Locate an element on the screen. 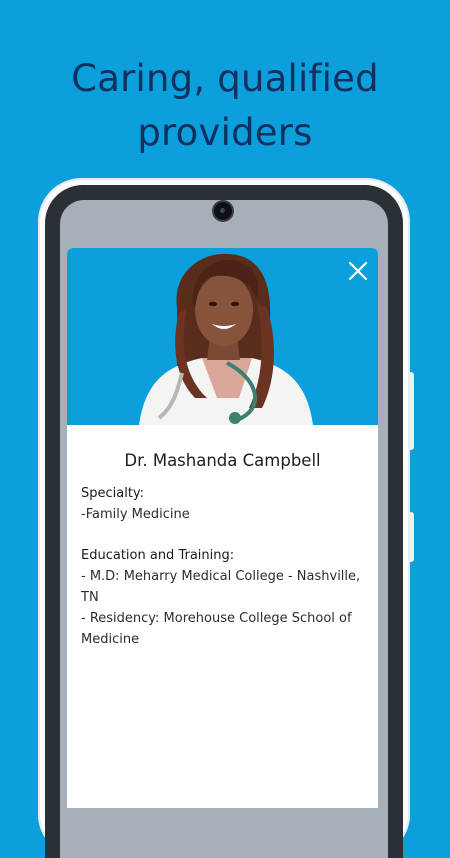  provider-name: Dr. Mashanda Campbell is located at coordinates (222, 460).